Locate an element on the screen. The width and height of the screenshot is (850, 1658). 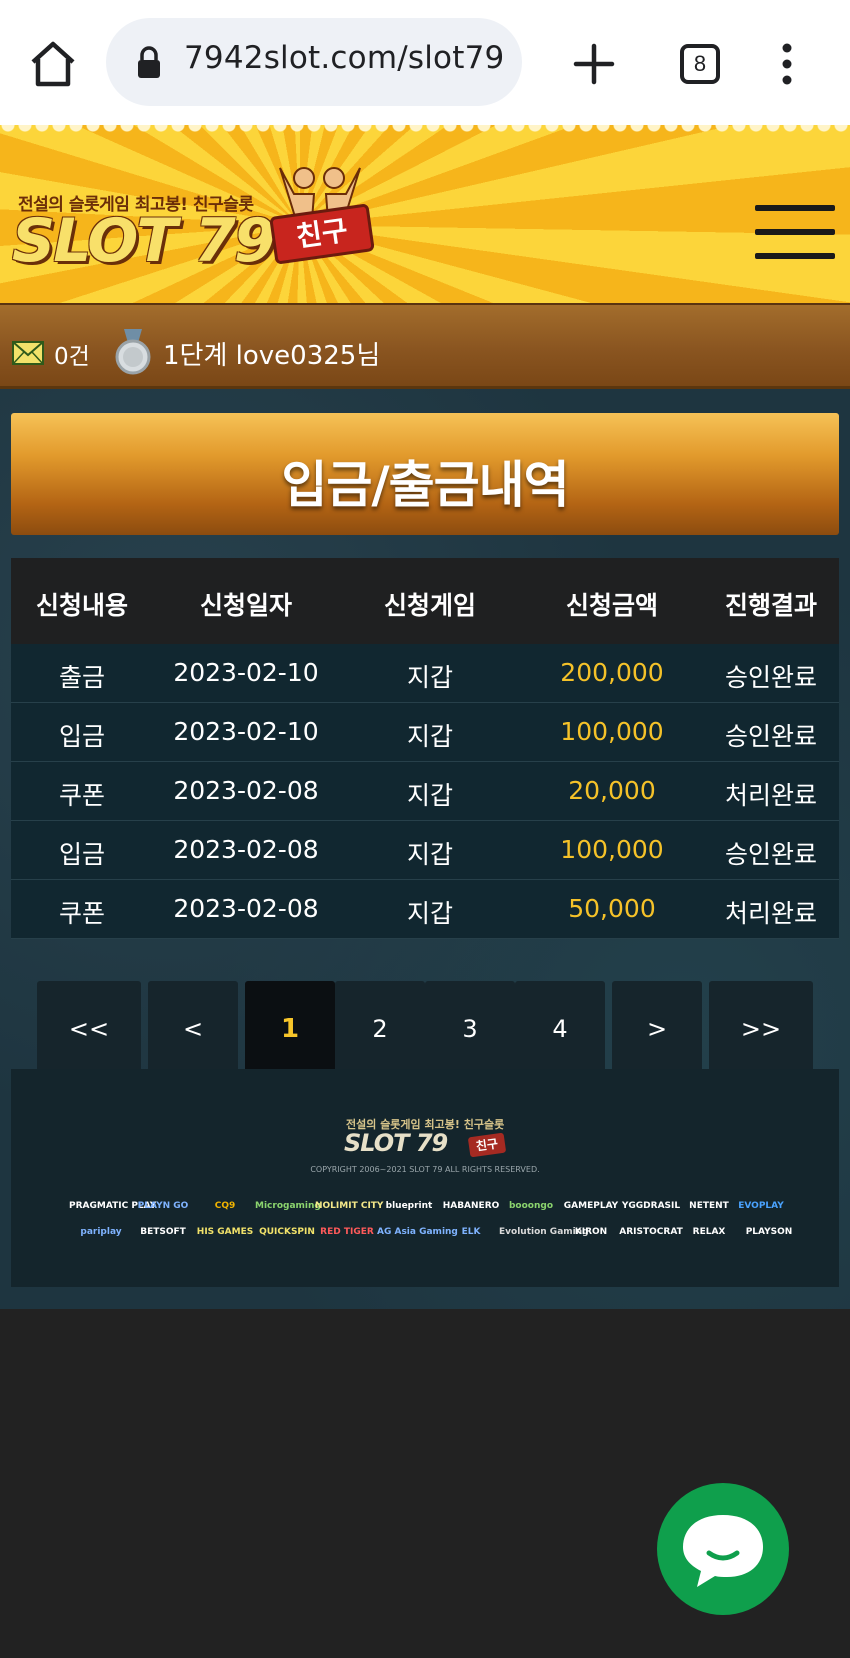
footer-logo-text: SLOT 79 is located at coordinates (396, 1143).